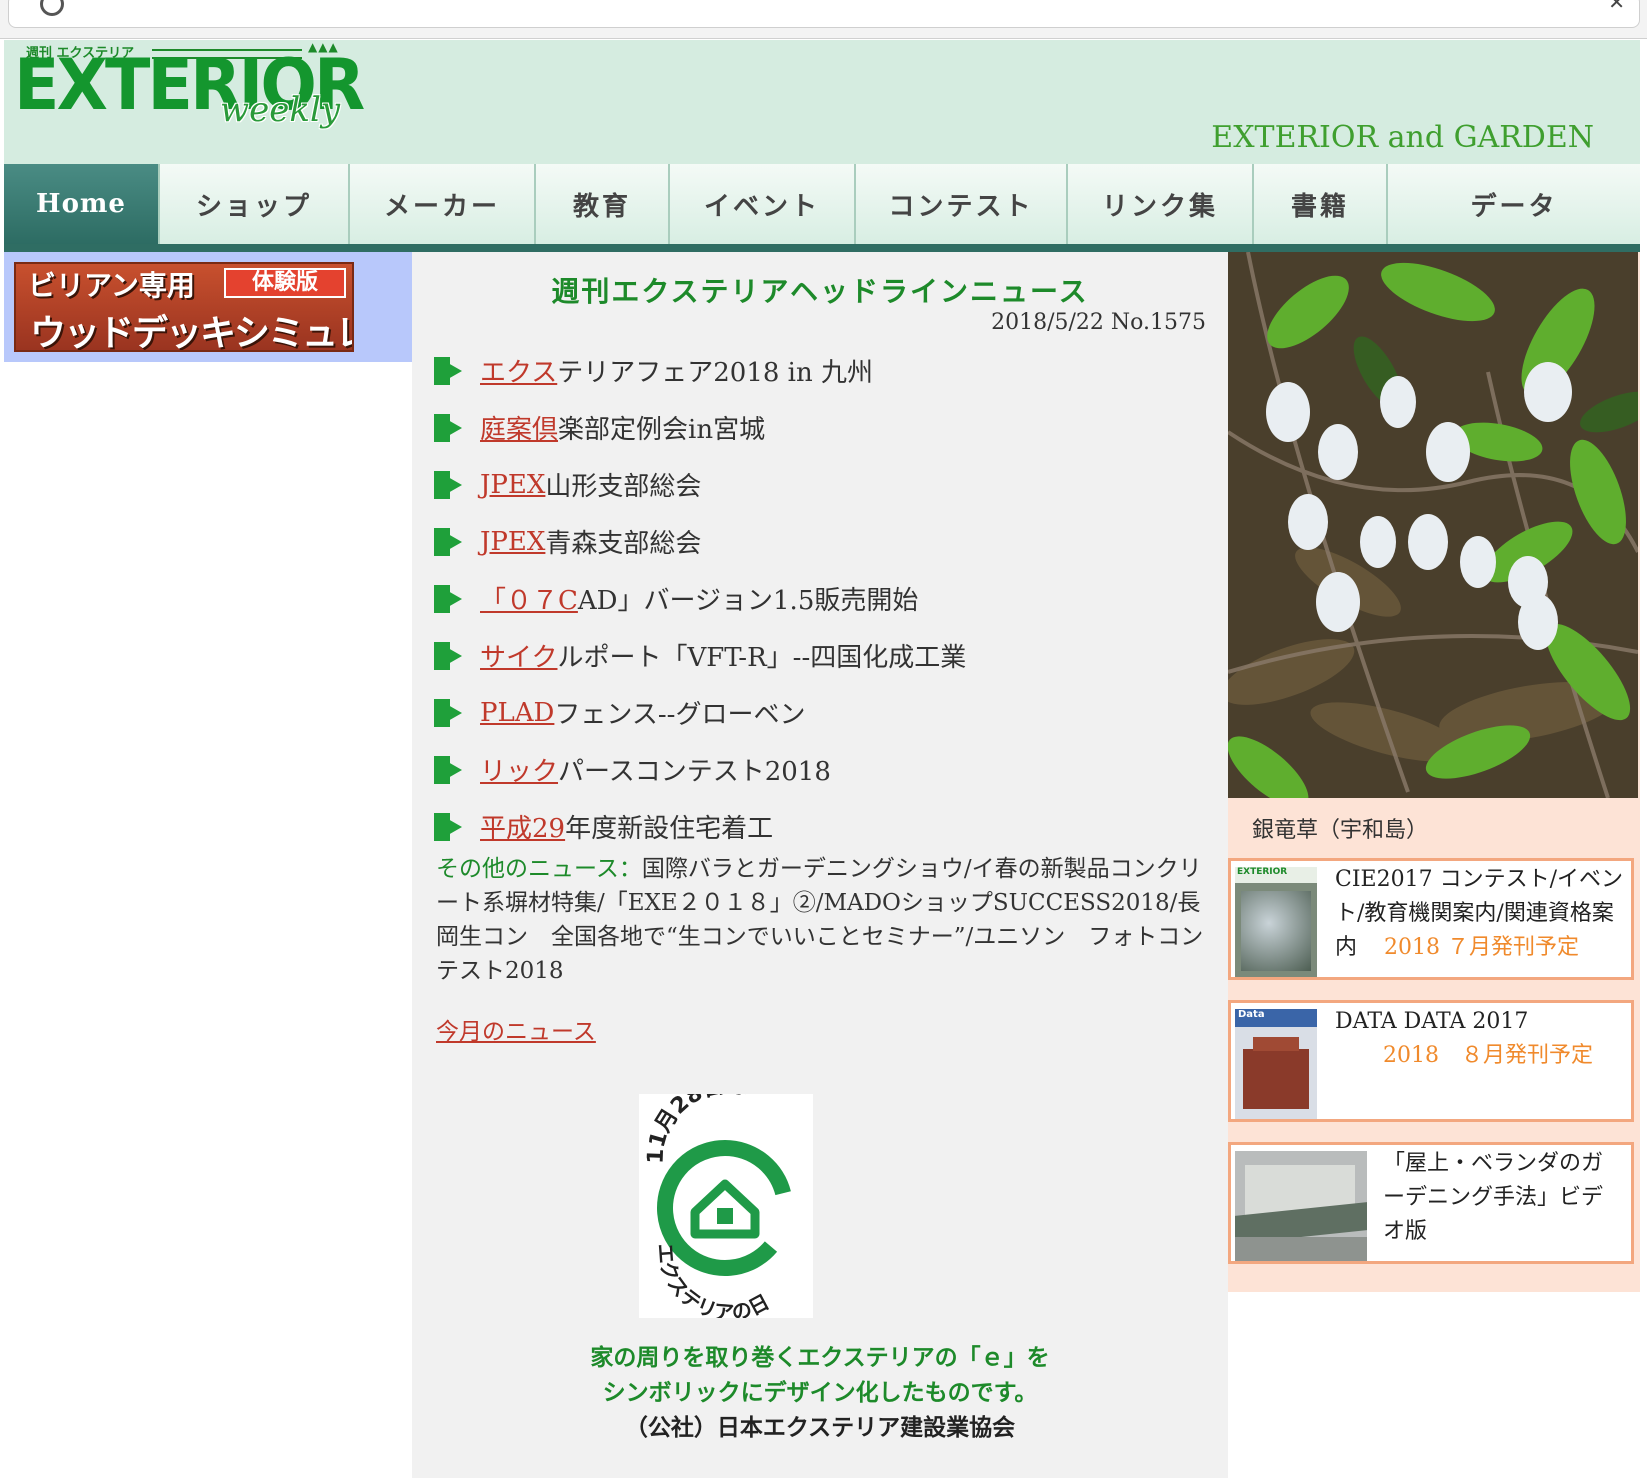 The image size is (1647, 1478). Describe the element at coordinates (1616, 7) in the screenshot. I see `close-icon: ✕` at that location.